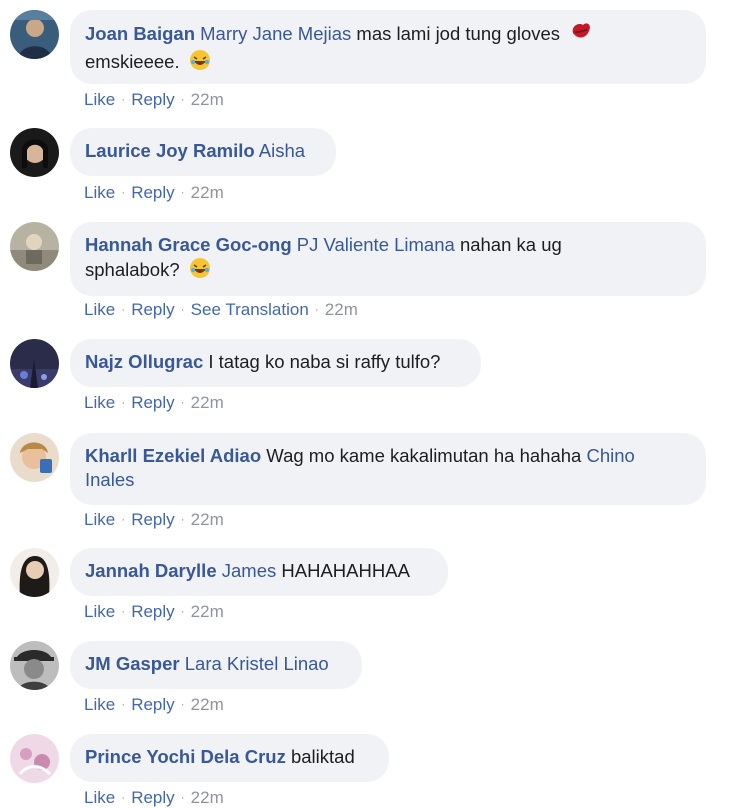  Describe the element at coordinates (132, 663) in the screenshot. I see `comment-author: JM Gasper` at that location.